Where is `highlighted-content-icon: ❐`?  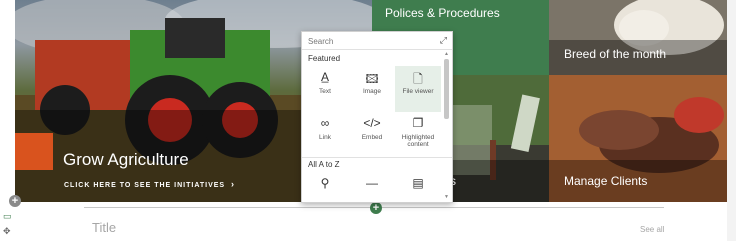 highlighted-content-icon: ❐ is located at coordinates (418, 123).